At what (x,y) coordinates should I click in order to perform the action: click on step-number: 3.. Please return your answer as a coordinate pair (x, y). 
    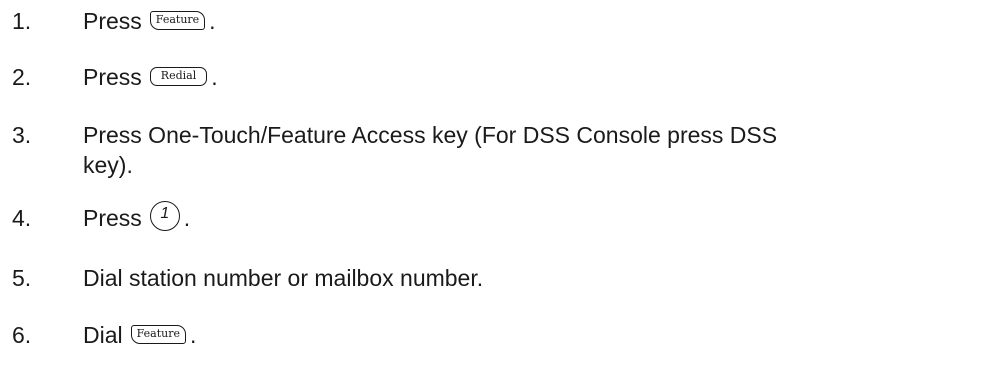
    Looking at the image, I should click on (22, 135).